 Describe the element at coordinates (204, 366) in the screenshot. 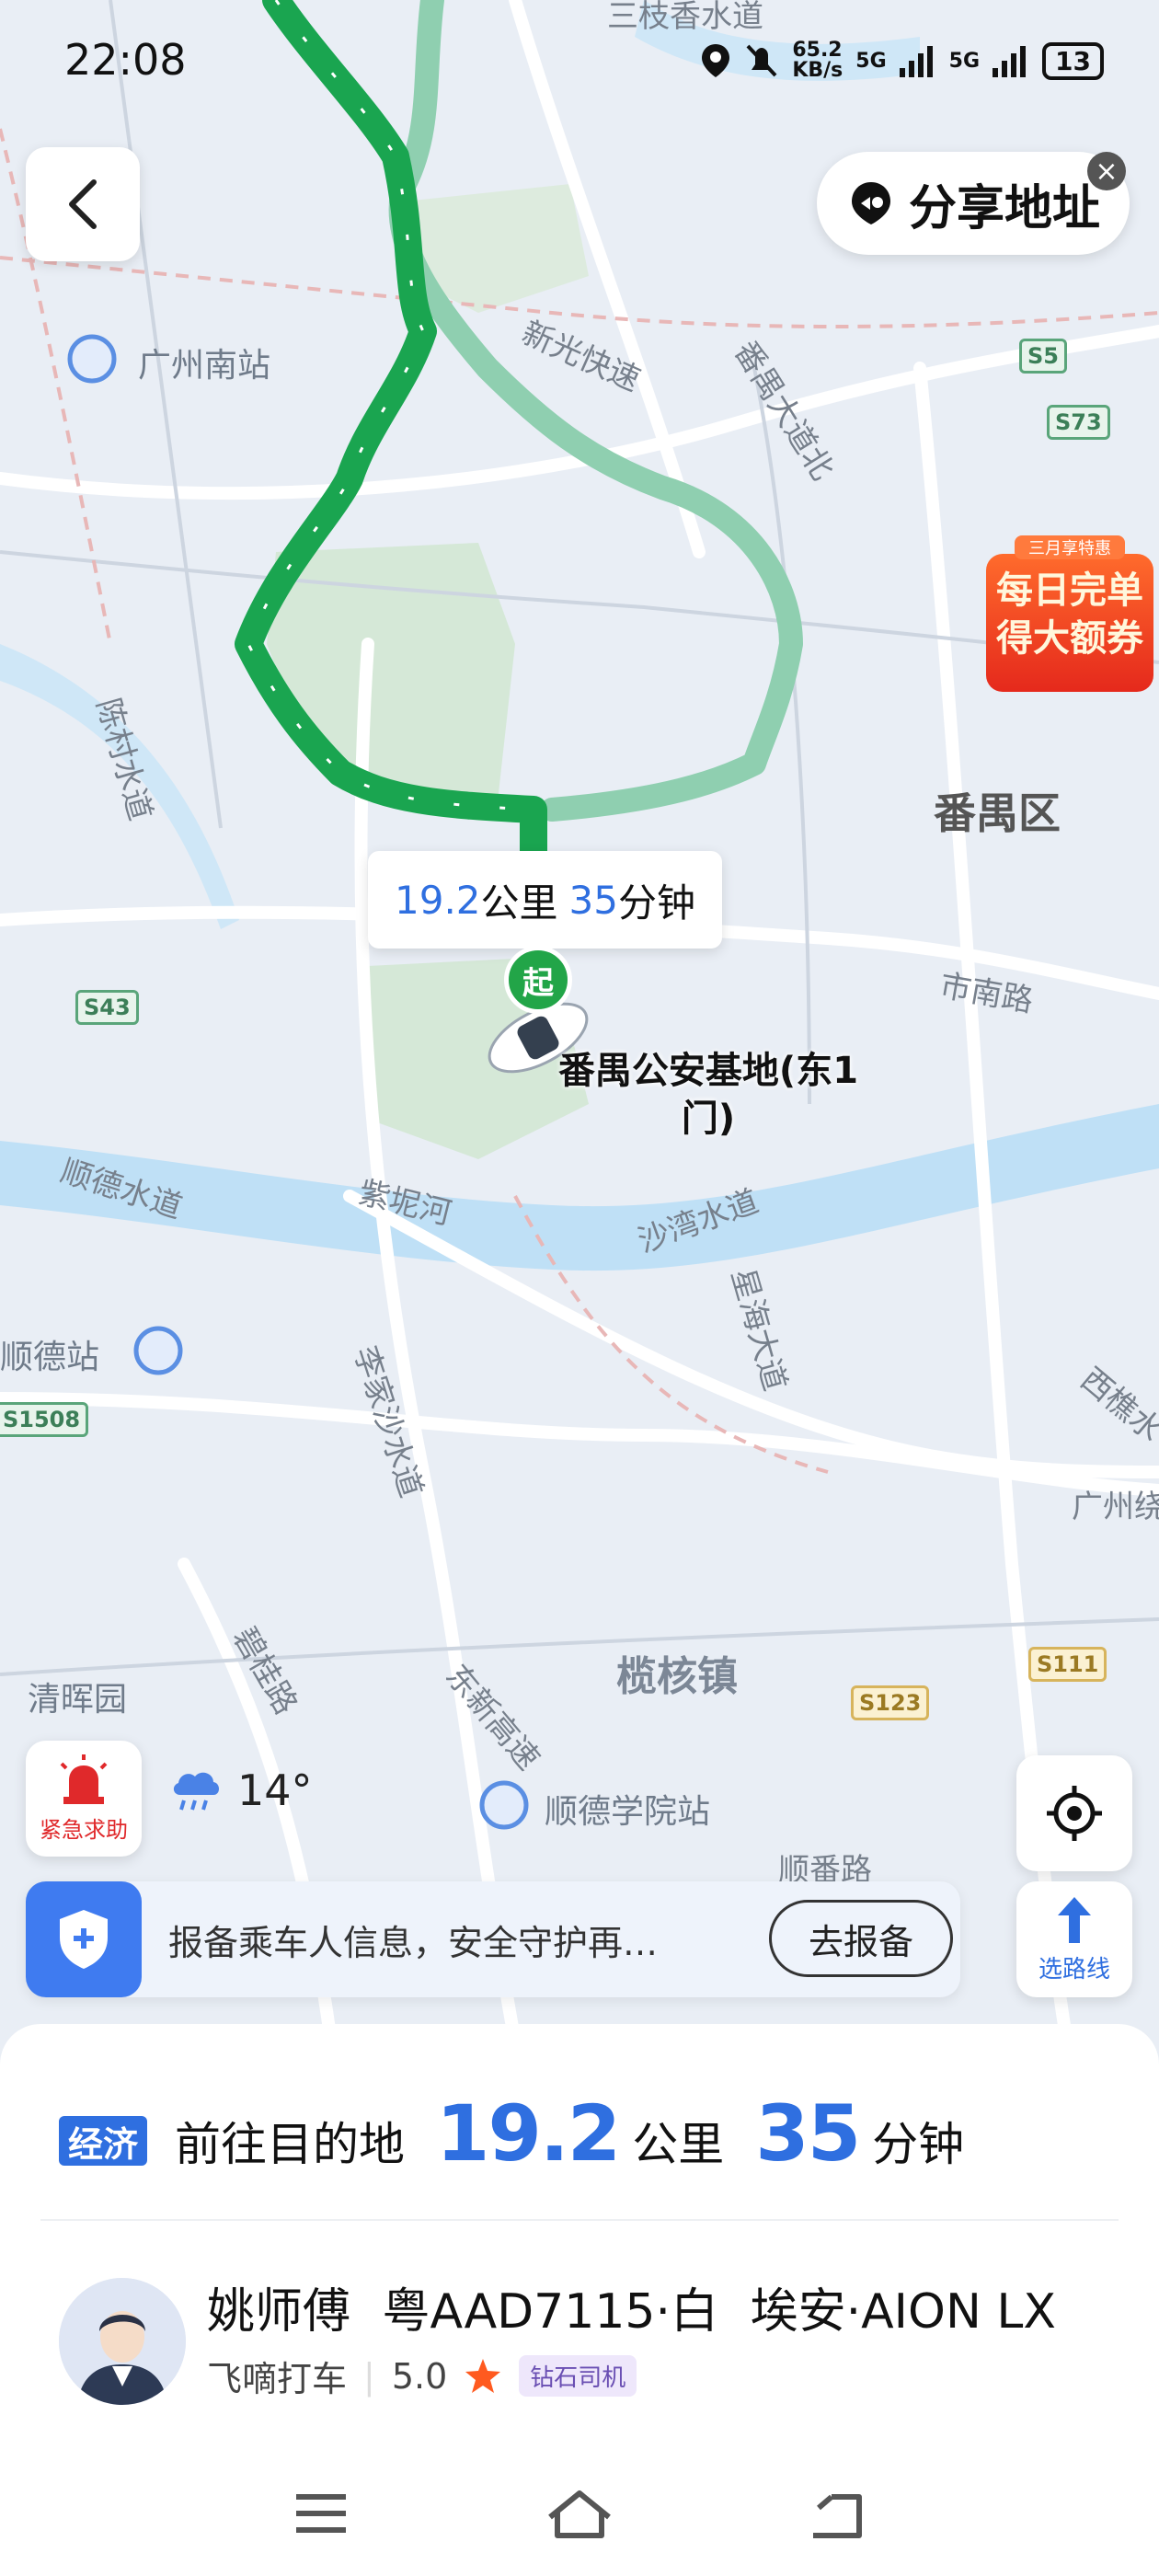

I see `map-label-guangzhou-south: 广州南站` at that location.